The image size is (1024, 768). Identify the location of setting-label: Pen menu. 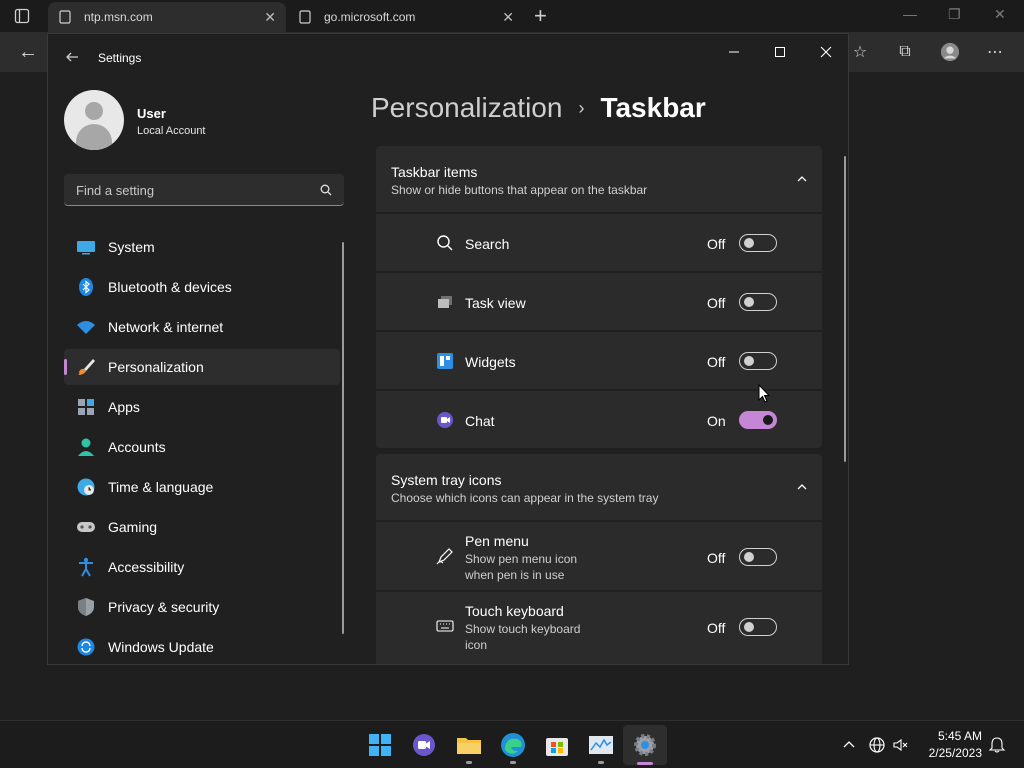
(497, 541).